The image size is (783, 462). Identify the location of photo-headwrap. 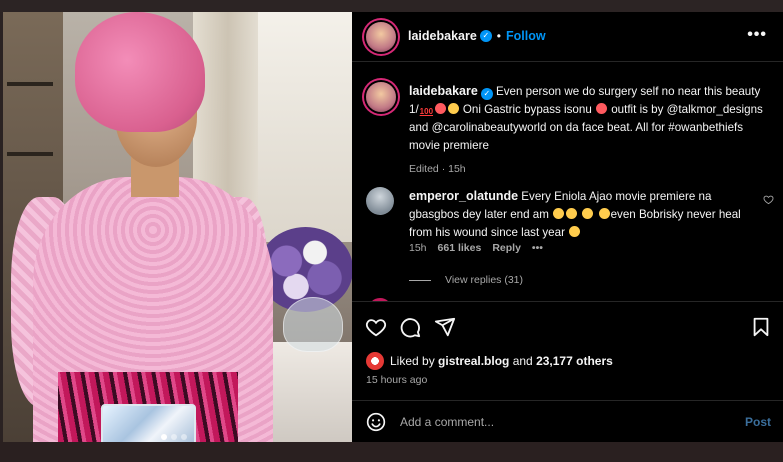
(140, 72).